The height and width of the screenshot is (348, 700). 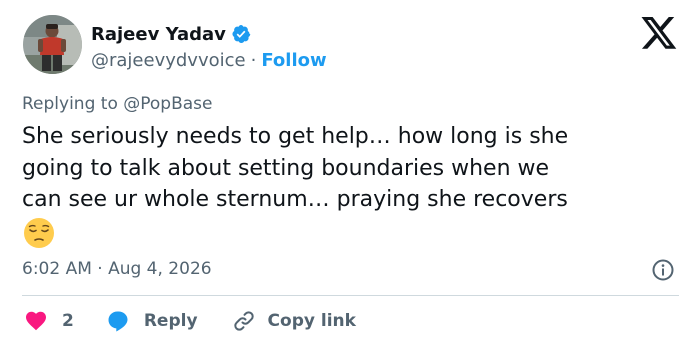 What do you see at coordinates (117, 269) in the screenshot?
I see `timestamp: 6:02 AM · Aug 4, 2026` at bounding box center [117, 269].